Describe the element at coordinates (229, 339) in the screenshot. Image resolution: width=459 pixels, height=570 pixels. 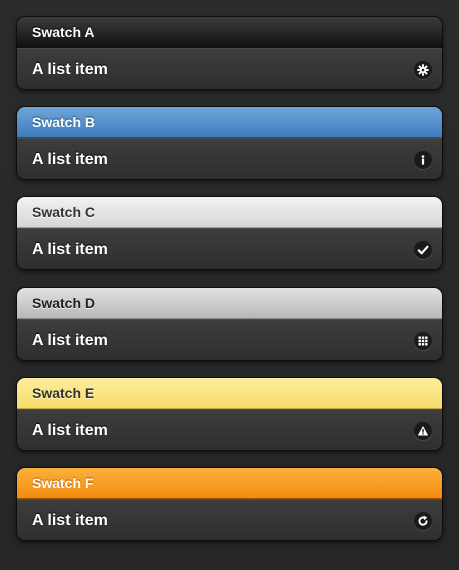
I see `swatch-d-list-item: A list item` at that location.